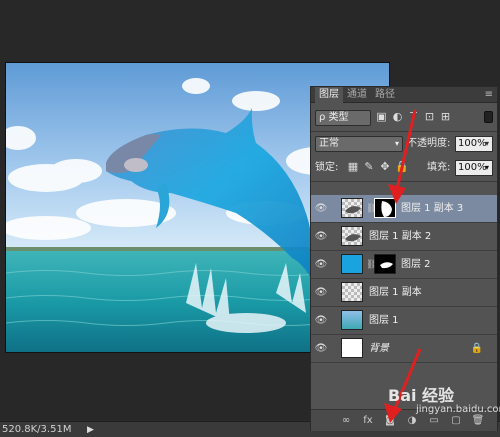  I want to click on layer-mask-thumbnail, so click(385, 264).